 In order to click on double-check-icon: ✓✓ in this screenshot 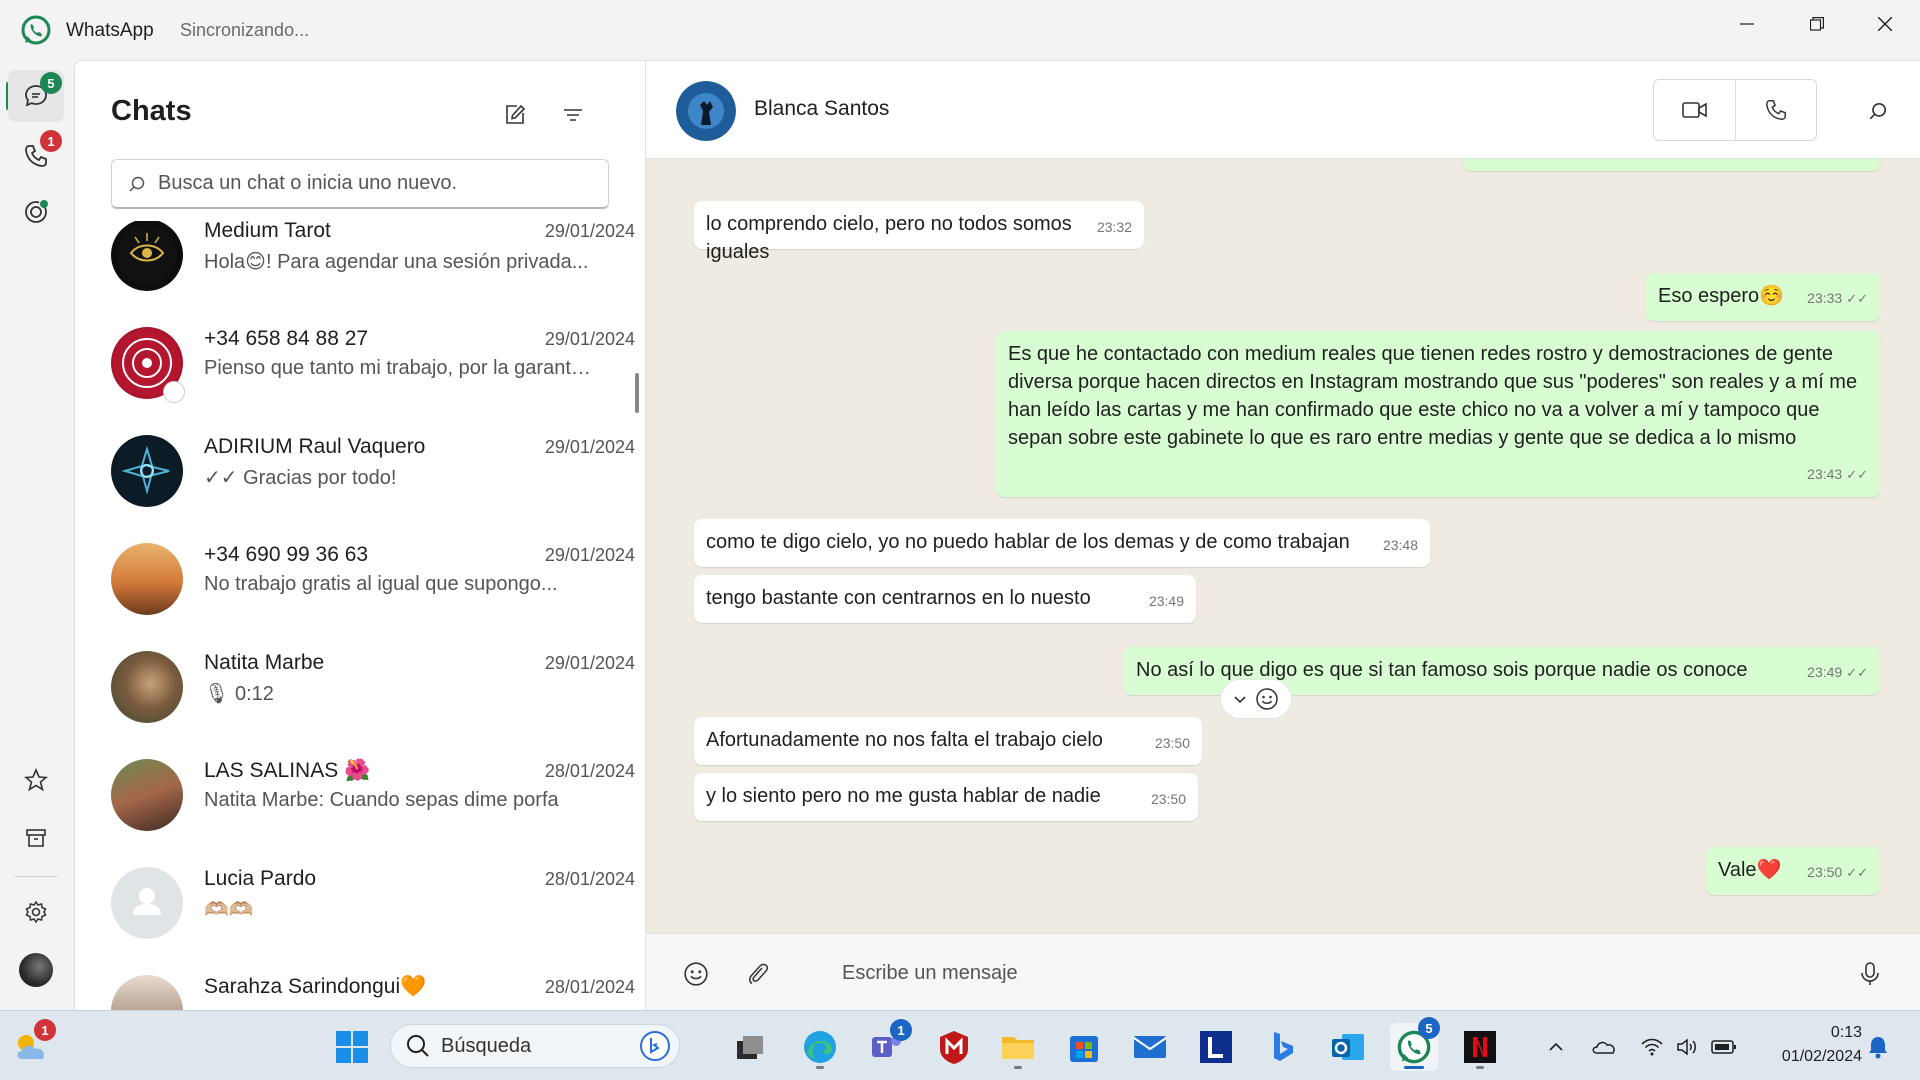, I will do `click(1857, 872)`.